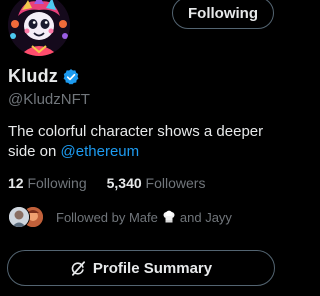  What do you see at coordinates (19, 217) in the screenshot?
I see `follower-avatar-mafe` at bounding box center [19, 217].